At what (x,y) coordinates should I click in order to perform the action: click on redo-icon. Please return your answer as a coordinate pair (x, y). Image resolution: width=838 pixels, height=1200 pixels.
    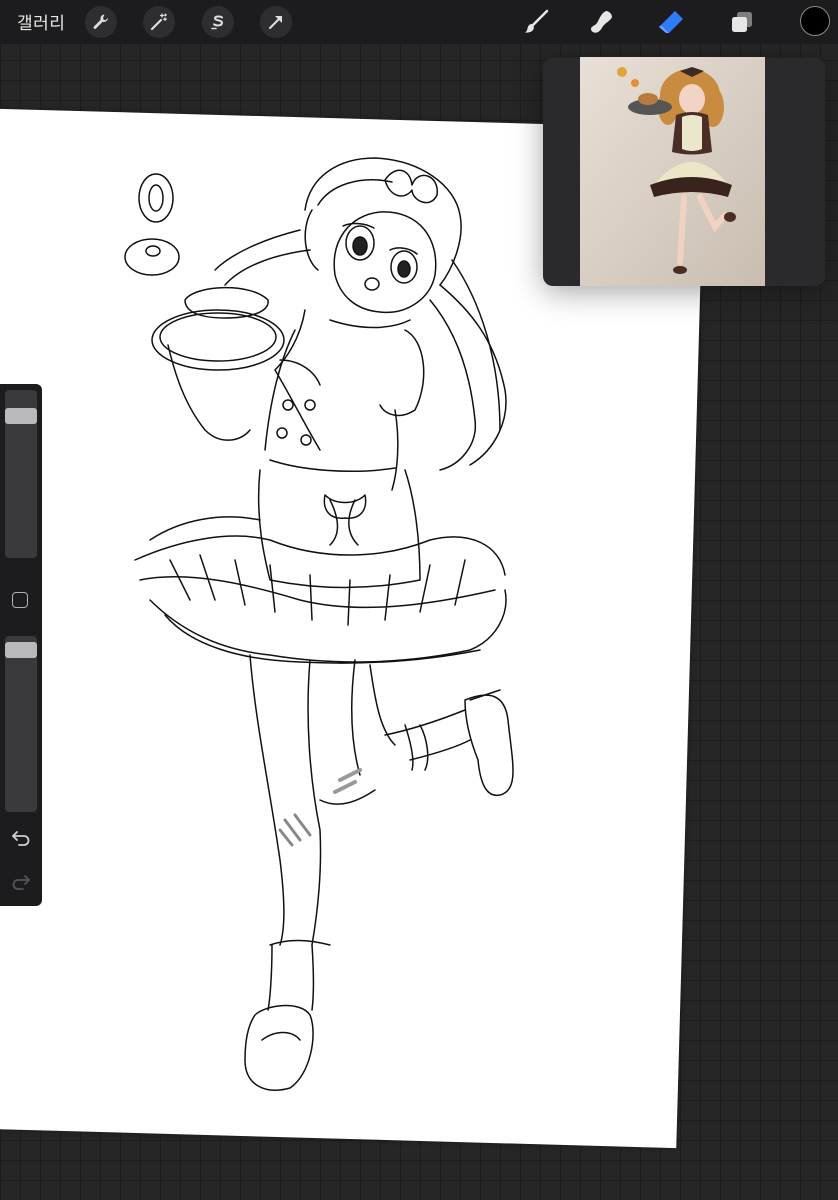
    Looking at the image, I should click on (21, 881).